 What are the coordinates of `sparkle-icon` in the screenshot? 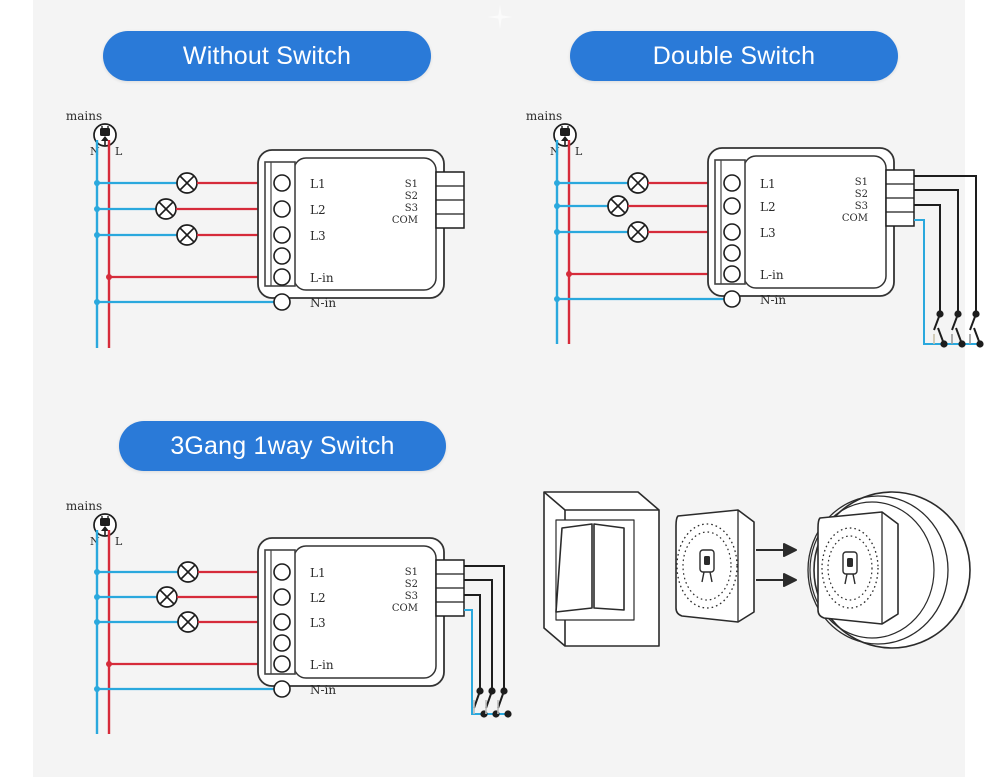 It's located at (500, 17).